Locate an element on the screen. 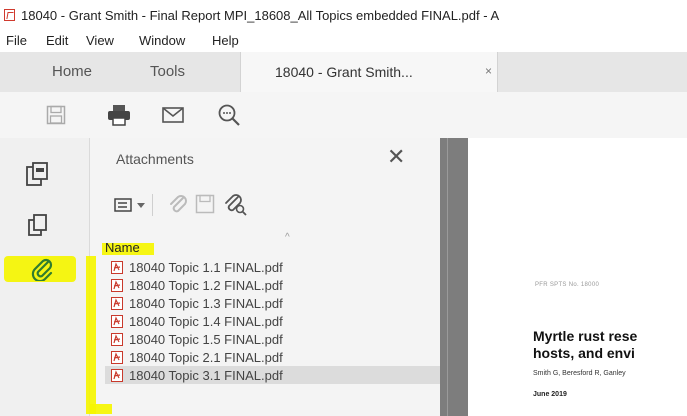  list-highlight-mark is located at coordinates (91, 335).